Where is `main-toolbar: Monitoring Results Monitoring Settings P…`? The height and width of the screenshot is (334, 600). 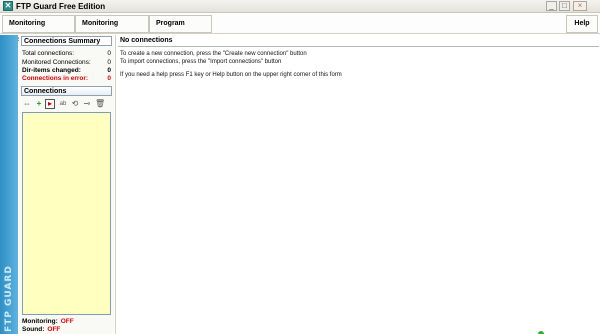 main-toolbar: Monitoring Results Monitoring Settings P… is located at coordinates (300, 28).